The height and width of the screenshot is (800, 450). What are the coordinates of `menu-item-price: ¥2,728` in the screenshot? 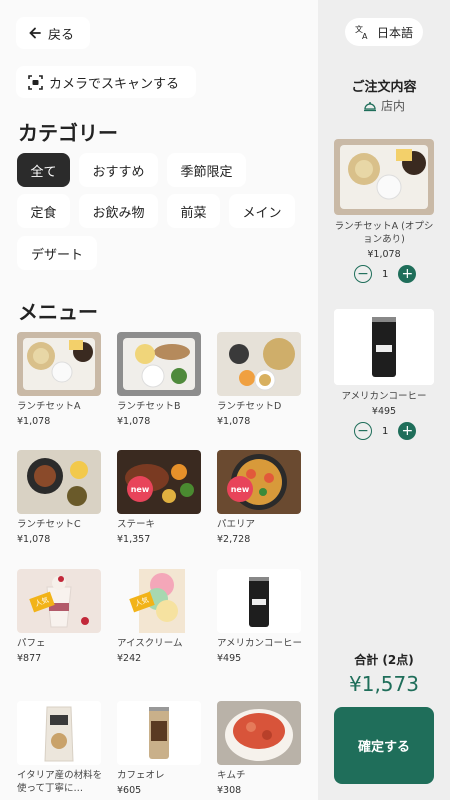 It's located at (234, 539).